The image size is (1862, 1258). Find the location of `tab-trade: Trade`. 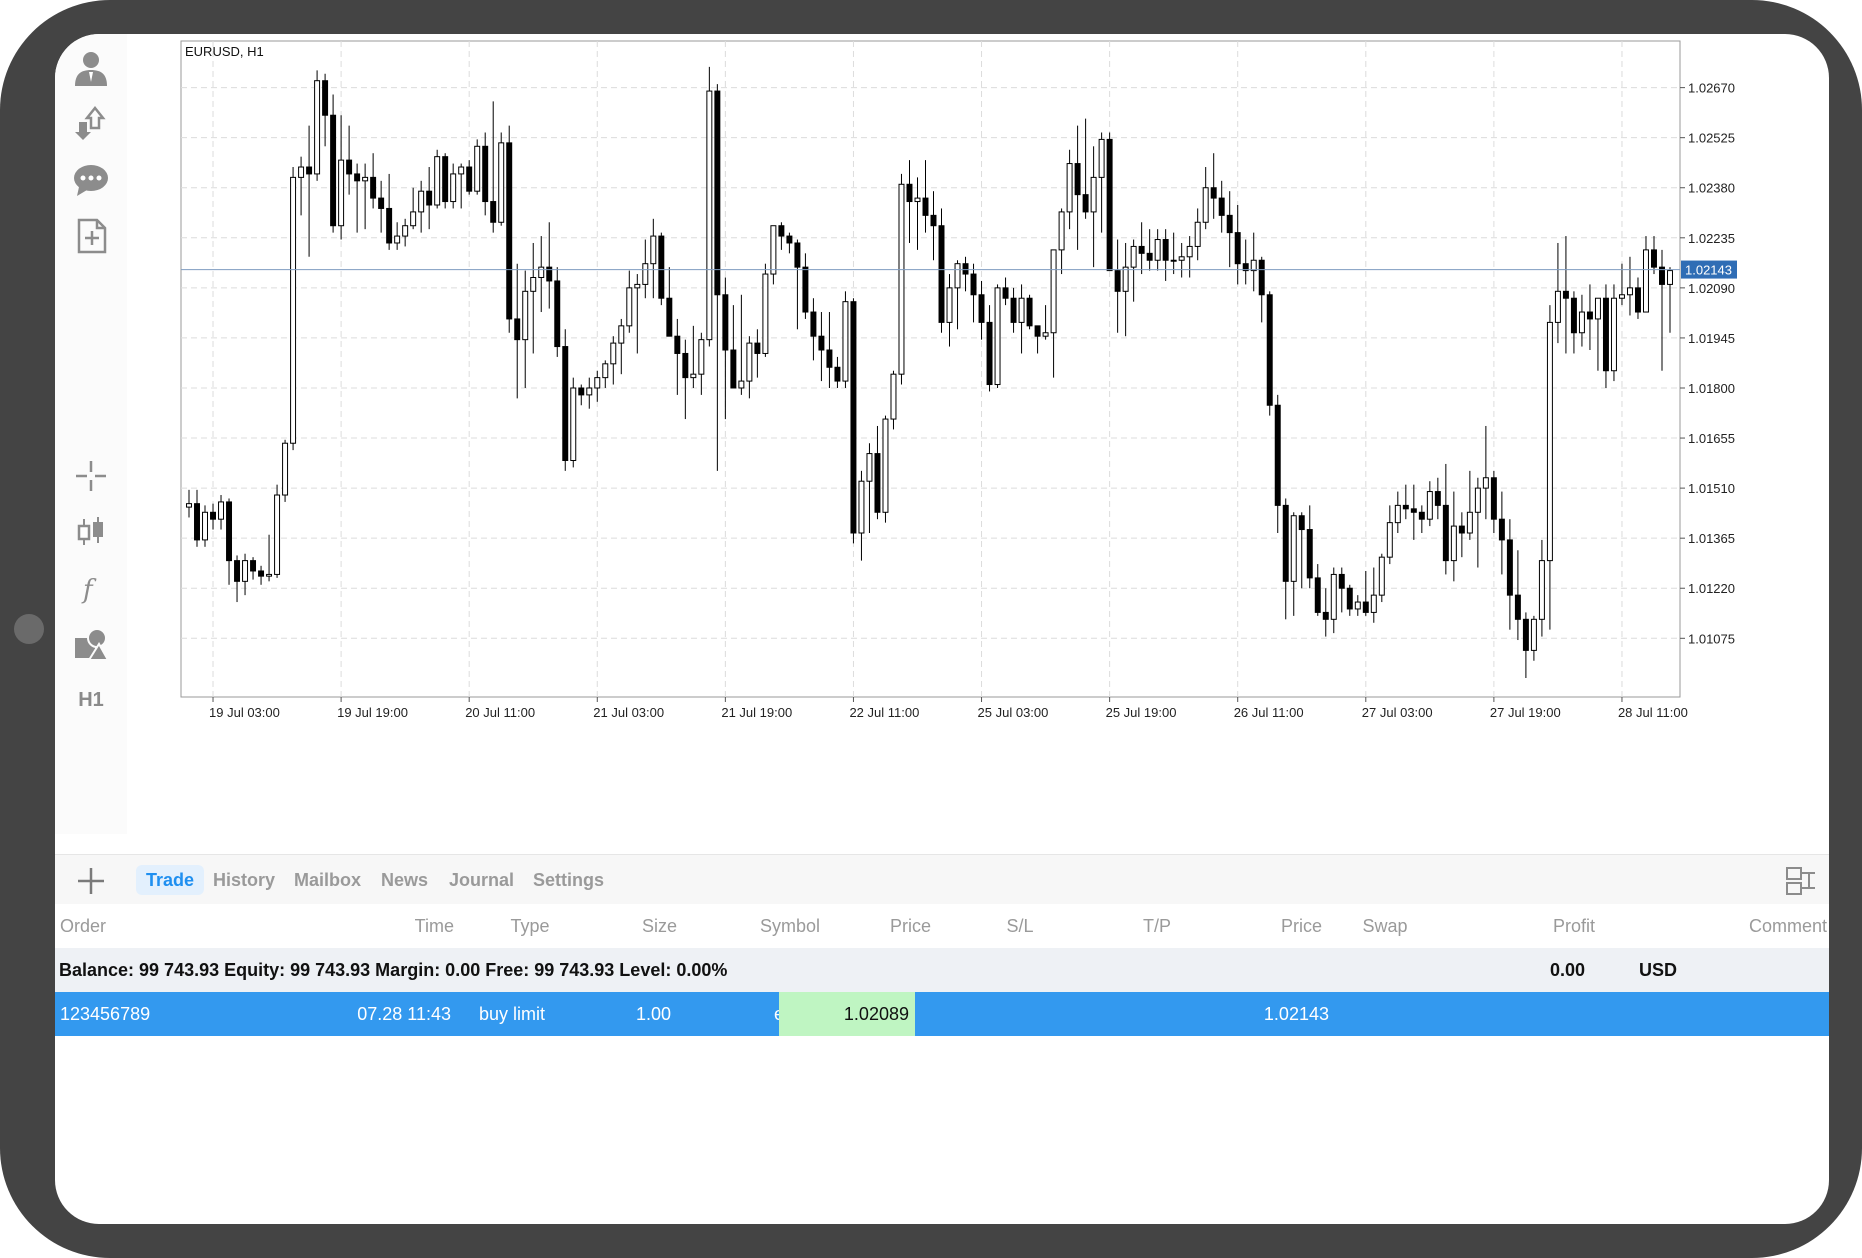

tab-trade: Trade is located at coordinates (170, 880).